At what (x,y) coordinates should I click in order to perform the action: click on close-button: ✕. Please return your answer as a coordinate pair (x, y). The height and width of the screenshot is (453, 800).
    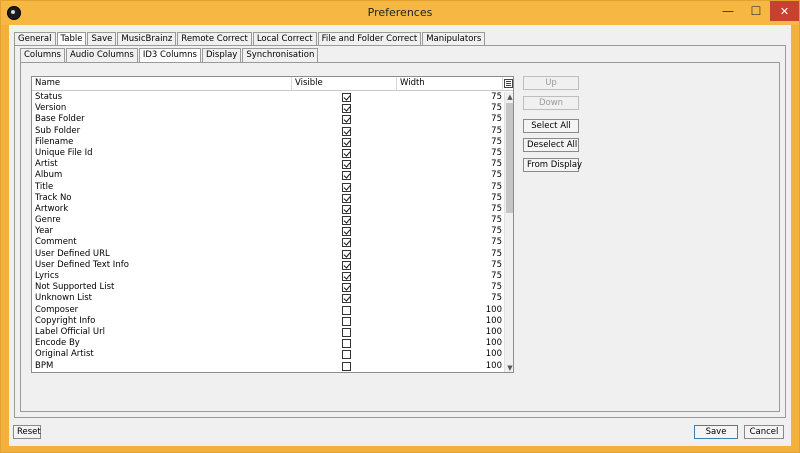
    Looking at the image, I should click on (784, 11).